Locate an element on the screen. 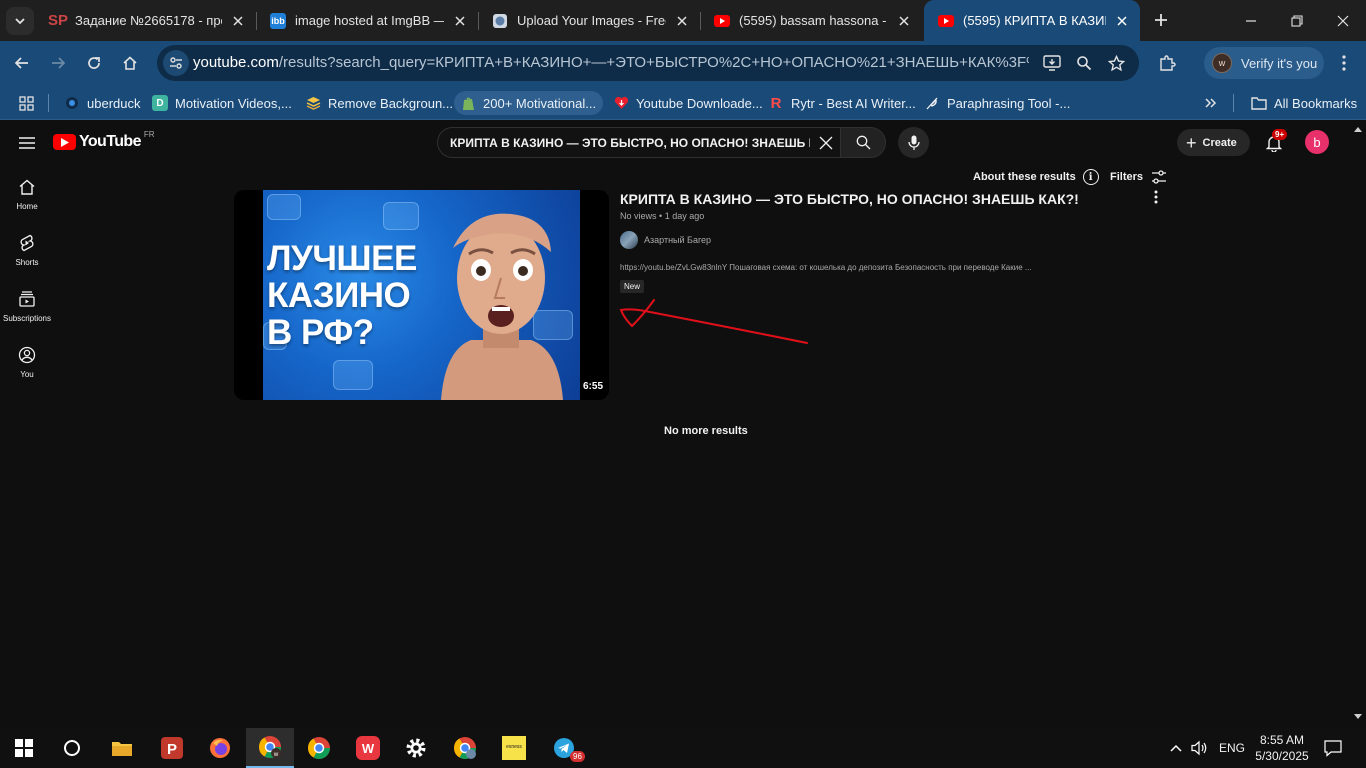  search-taskbar-button is located at coordinates (72, 748).